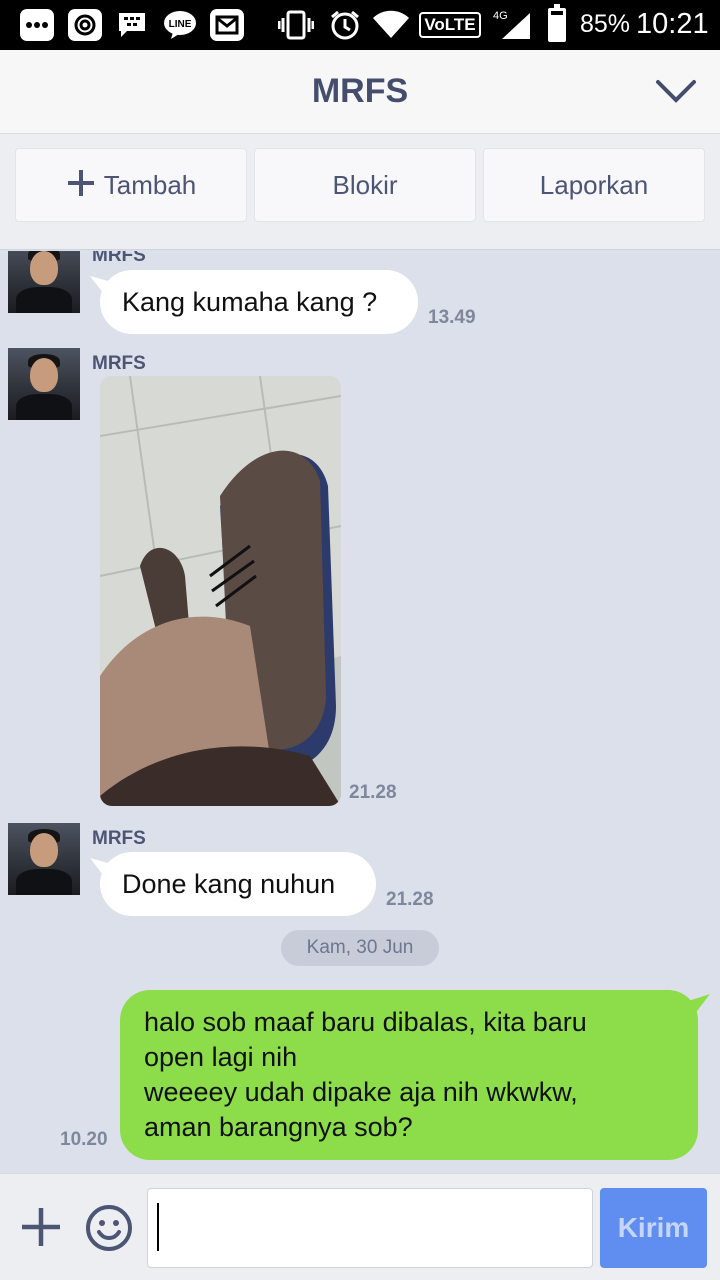  I want to click on page-title: MRFS, so click(360, 91).